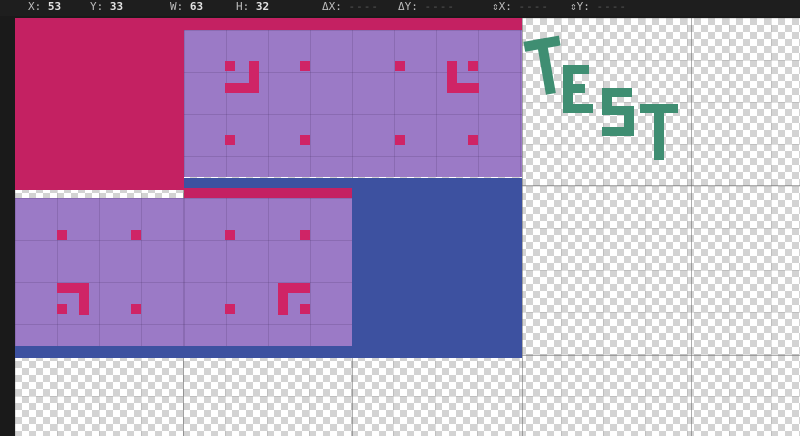  What do you see at coordinates (253, 6) in the screenshot?
I see `height-readout: H: 32` at bounding box center [253, 6].